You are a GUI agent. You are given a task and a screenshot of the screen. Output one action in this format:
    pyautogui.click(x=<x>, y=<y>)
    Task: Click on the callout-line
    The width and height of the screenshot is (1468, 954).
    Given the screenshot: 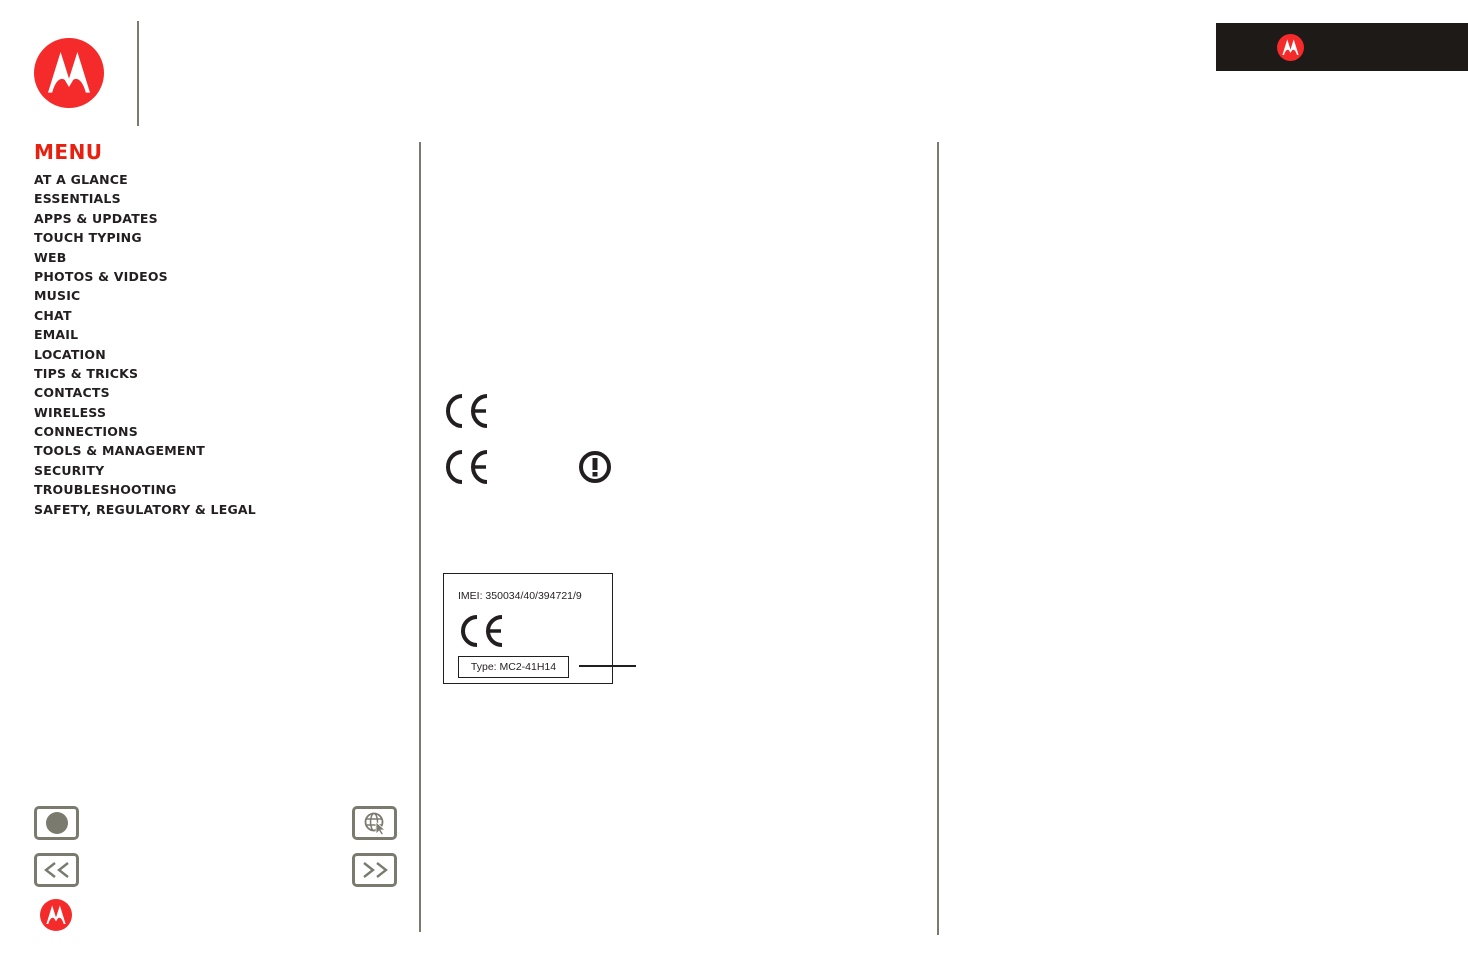 What is the action you would take?
    pyautogui.click(x=607, y=666)
    